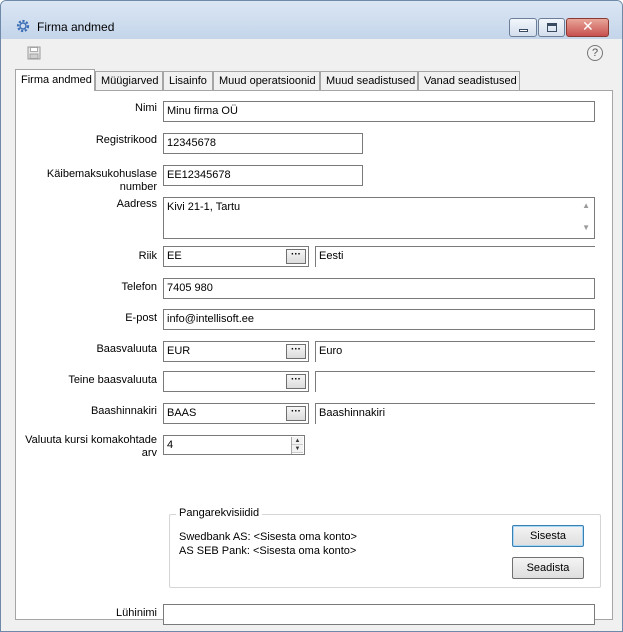  What do you see at coordinates (112, 380) in the screenshot?
I see `second-currency-label: Teine baasvaluuta` at bounding box center [112, 380].